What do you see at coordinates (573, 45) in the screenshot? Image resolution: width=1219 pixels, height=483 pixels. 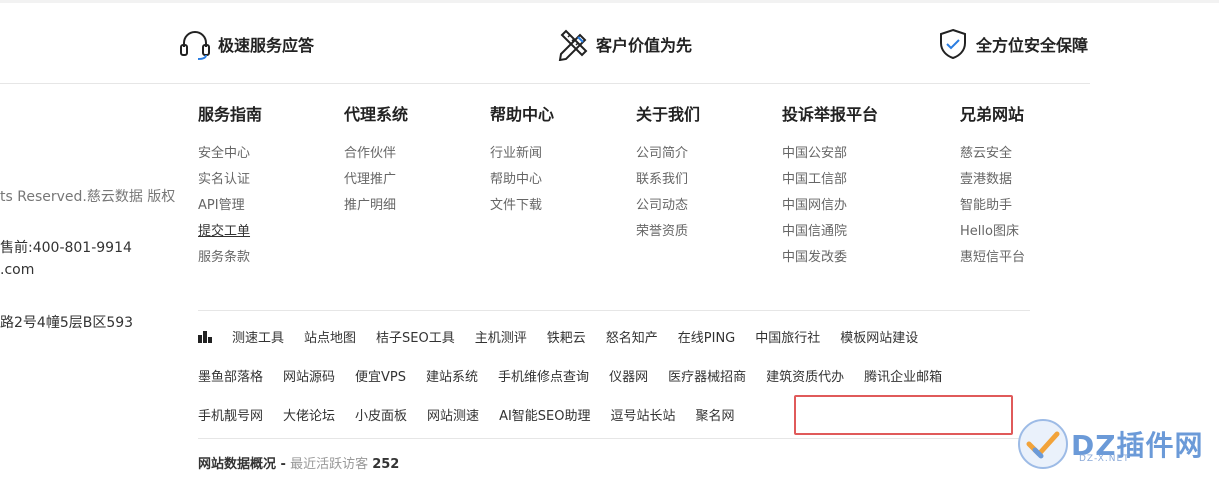 I see `pencil-ruler-icon` at bounding box center [573, 45].